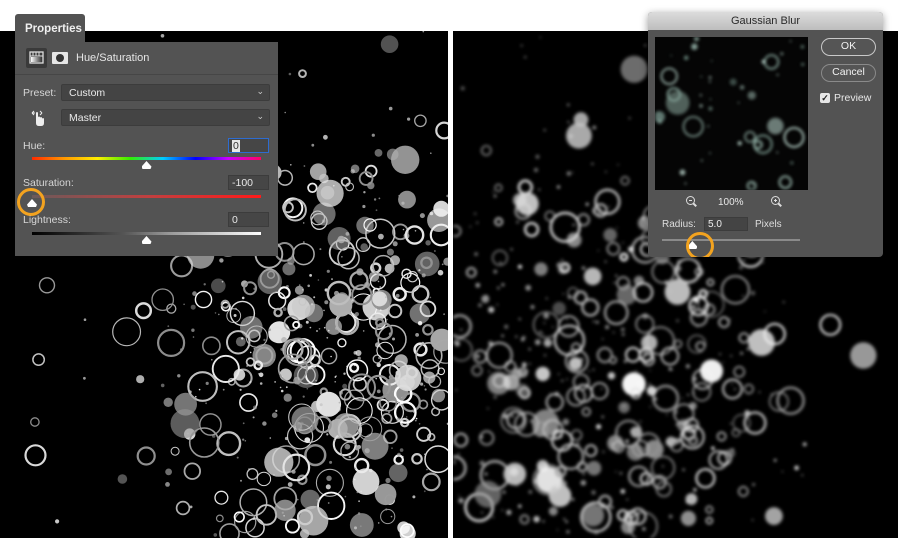 The width and height of the screenshot is (900, 538). Describe the element at coordinates (726, 224) in the screenshot. I see `radius-input: 5.0` at that location.